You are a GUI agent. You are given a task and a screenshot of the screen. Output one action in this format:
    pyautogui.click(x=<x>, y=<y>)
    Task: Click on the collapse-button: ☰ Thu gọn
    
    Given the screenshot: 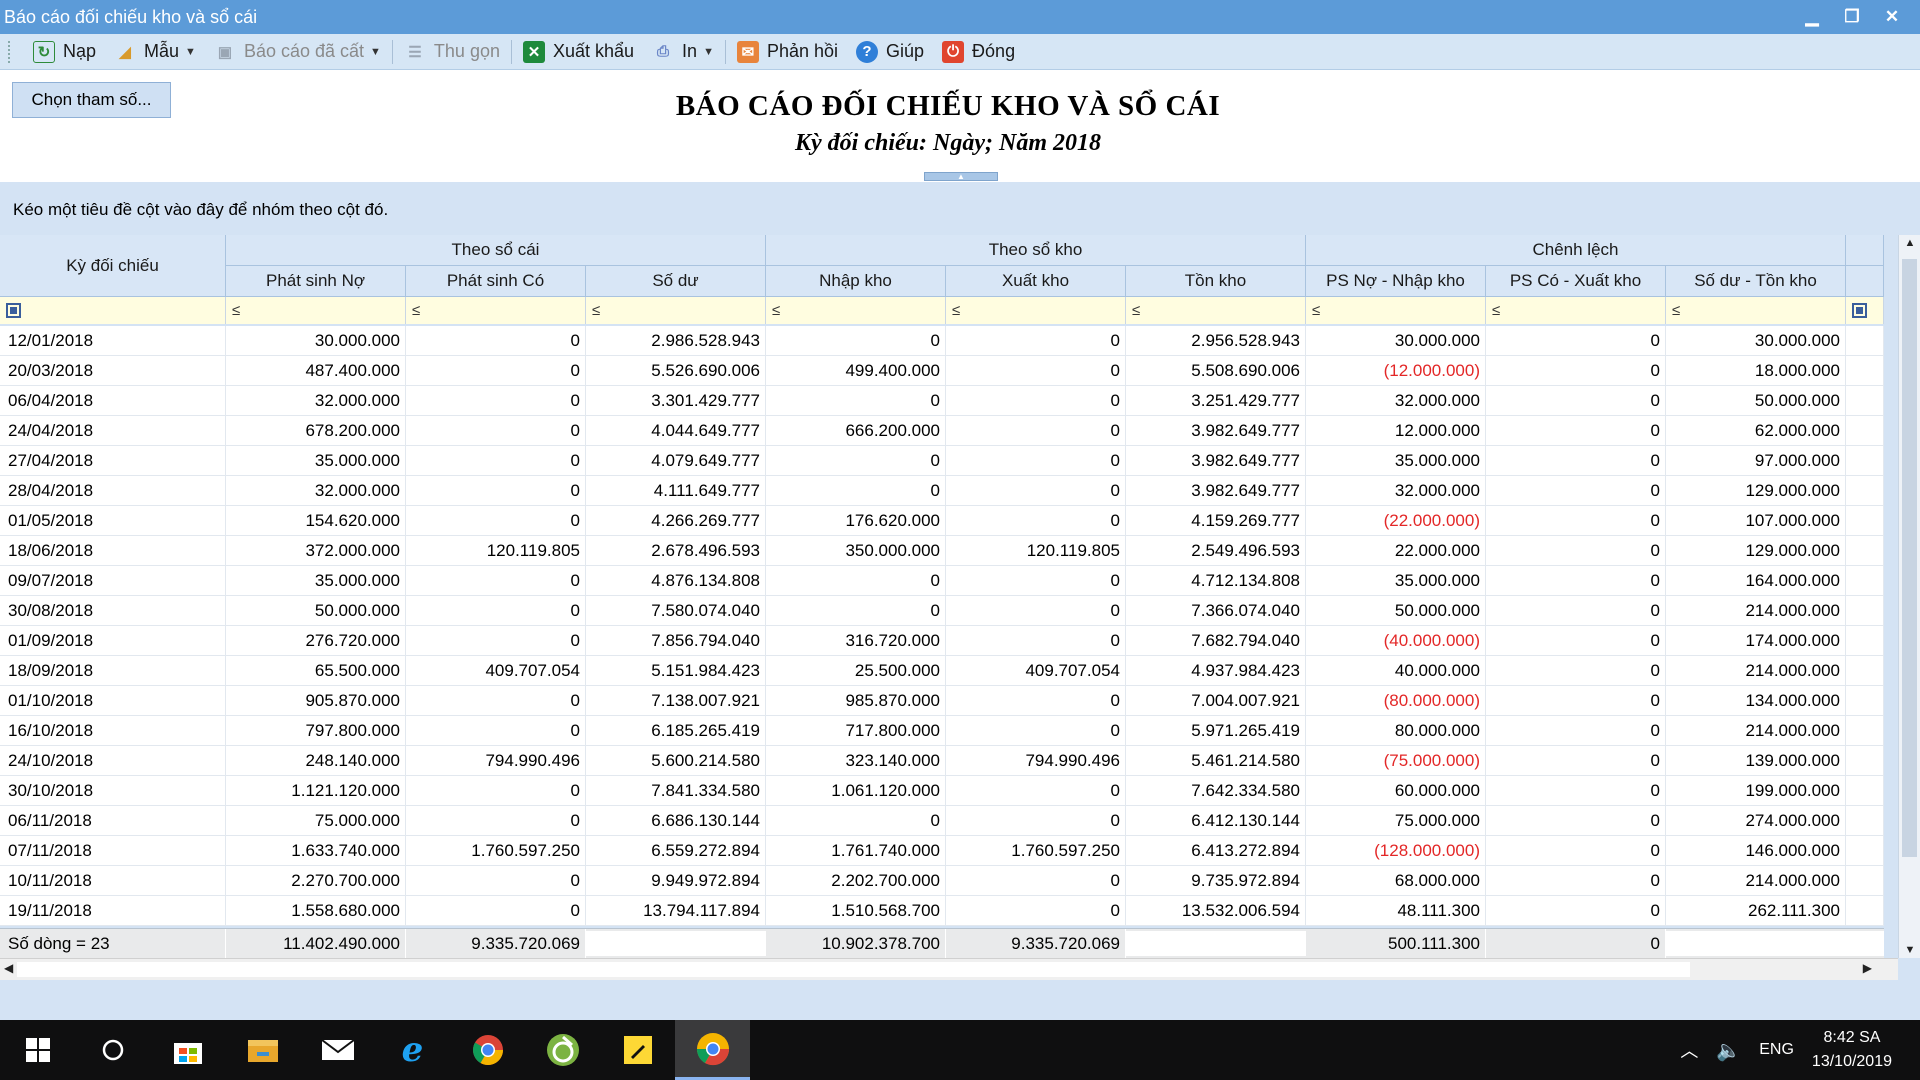 What is the action you would take?
    pyautogui.click(x=452, y=52)
    